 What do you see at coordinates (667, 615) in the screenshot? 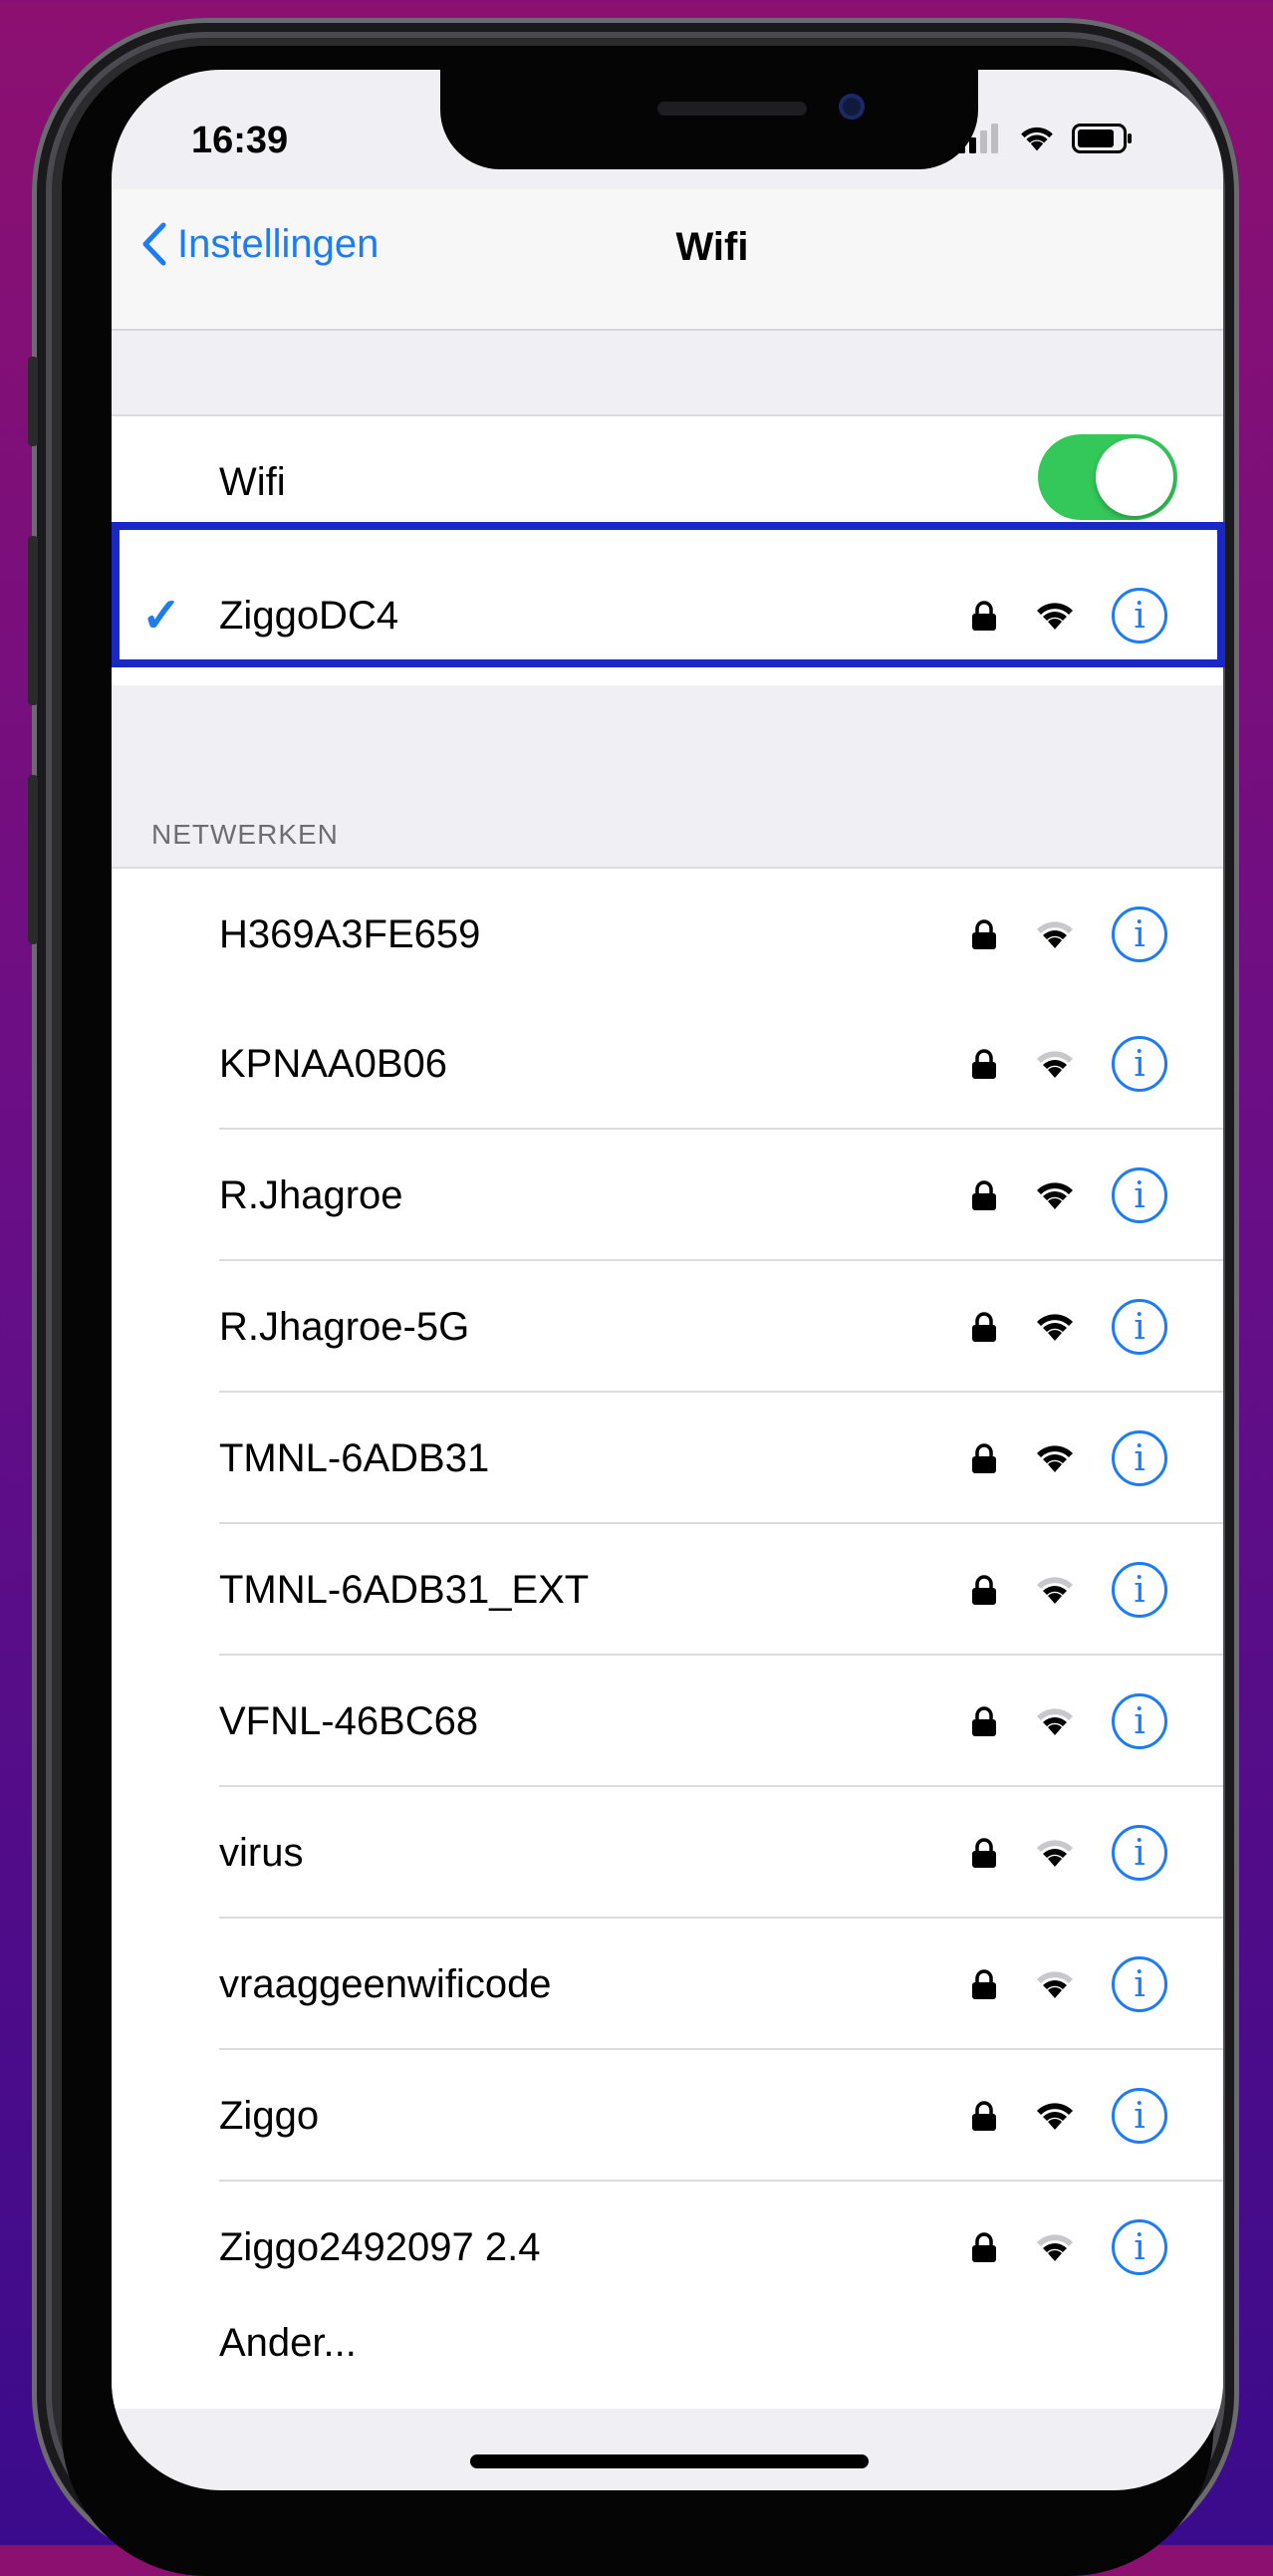
I see `connected-network-row: ✓ ZiggoDC4 i` at bounding box center [667, 615].